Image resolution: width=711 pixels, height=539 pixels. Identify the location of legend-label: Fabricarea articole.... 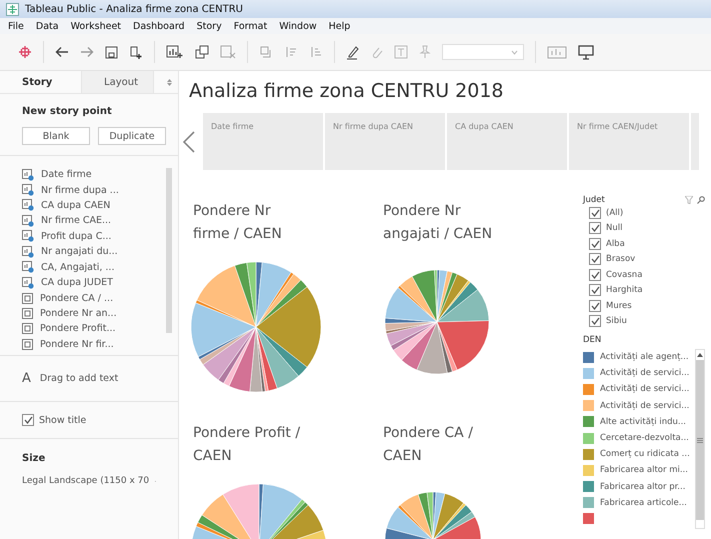
(643, 503).